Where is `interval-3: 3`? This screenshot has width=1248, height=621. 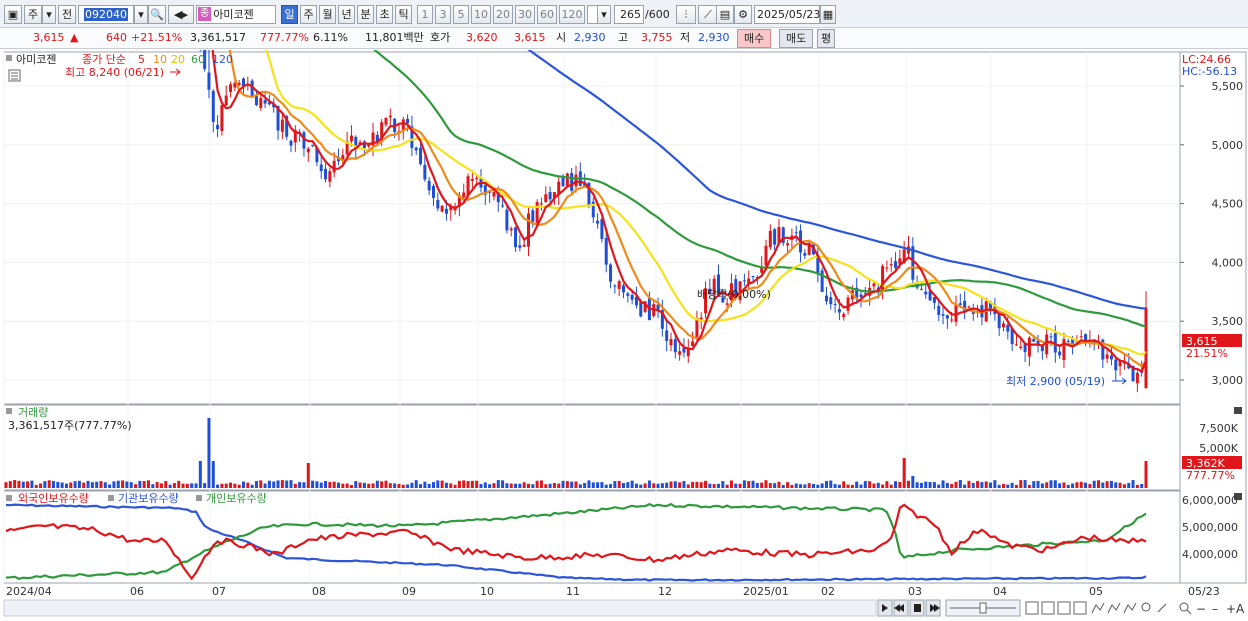
interval-3: 3 is located at coordinates (443, 14).